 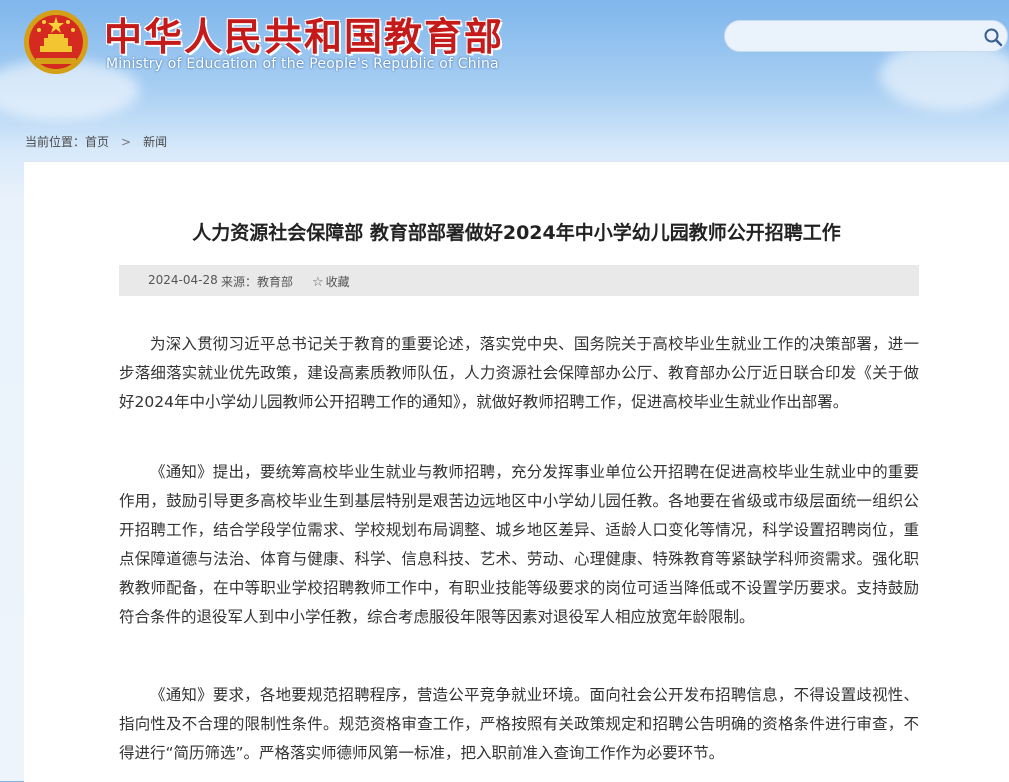 I want to click on national-emblem-icon, so click(x=56, y=42).